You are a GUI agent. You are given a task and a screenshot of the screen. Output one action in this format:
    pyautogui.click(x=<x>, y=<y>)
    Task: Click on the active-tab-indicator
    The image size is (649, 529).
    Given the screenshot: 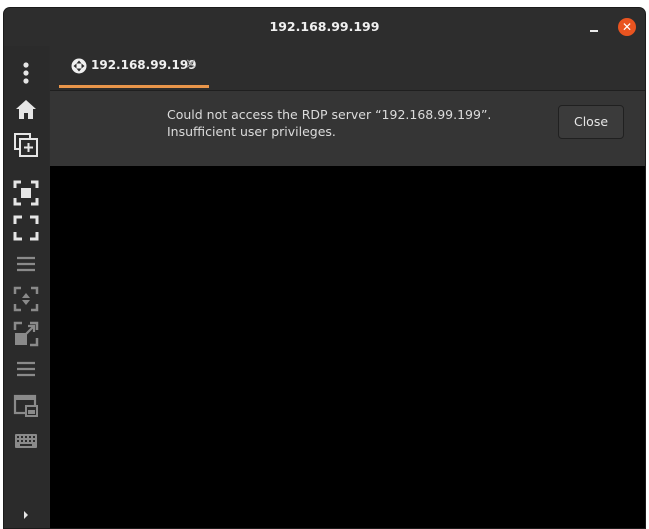 What is the action you would take?
    pyautogui.click(x=134, y=86)
    